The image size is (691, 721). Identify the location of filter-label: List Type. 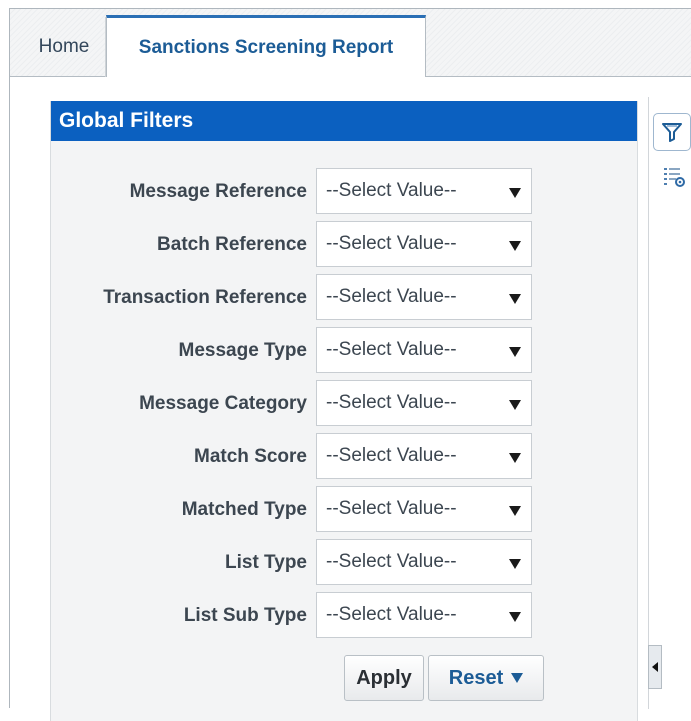
(266, 562).